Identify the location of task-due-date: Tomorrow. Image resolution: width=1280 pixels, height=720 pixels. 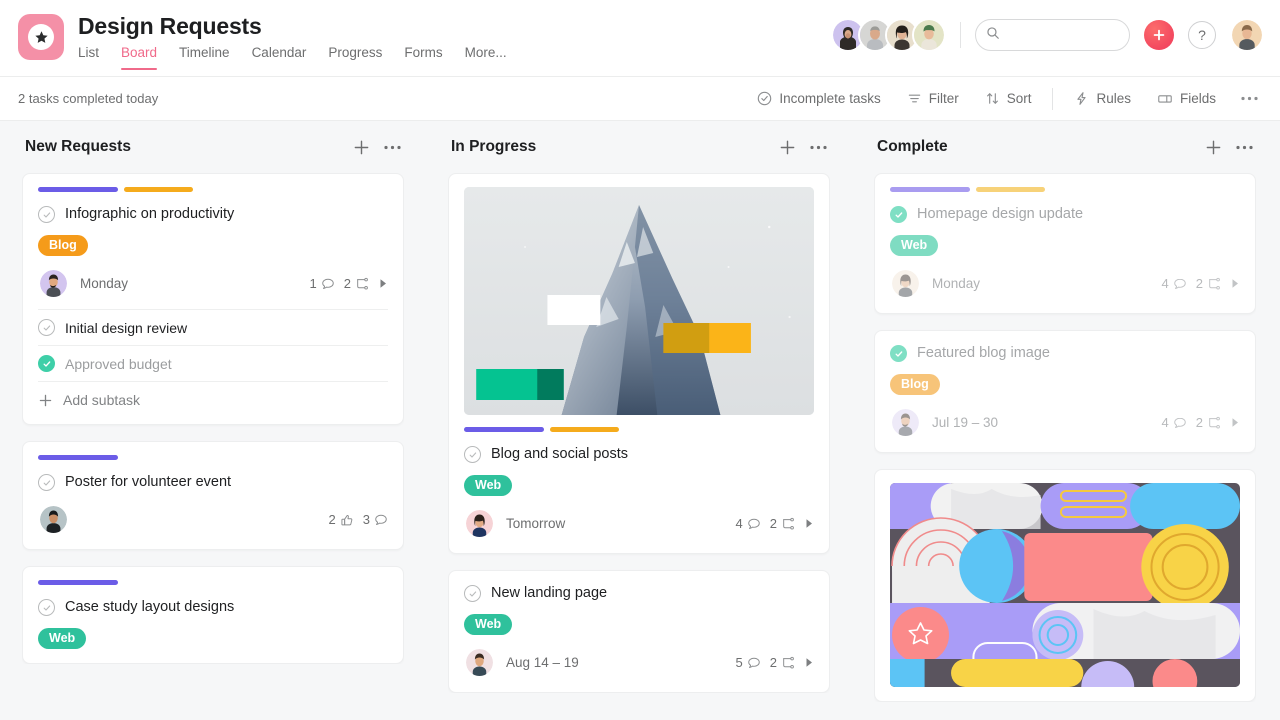
(536, 523).